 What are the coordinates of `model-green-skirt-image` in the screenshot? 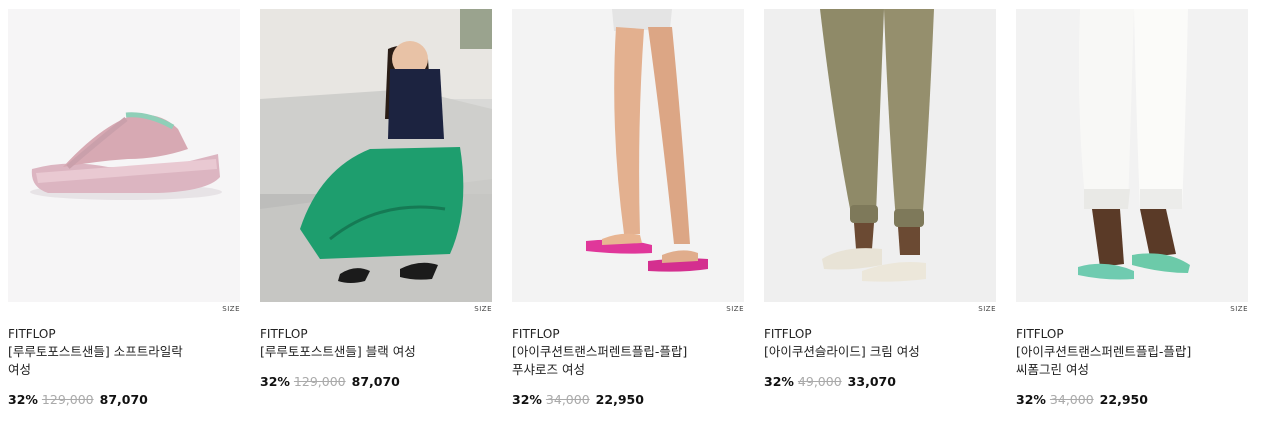 It's located at (376, 155).